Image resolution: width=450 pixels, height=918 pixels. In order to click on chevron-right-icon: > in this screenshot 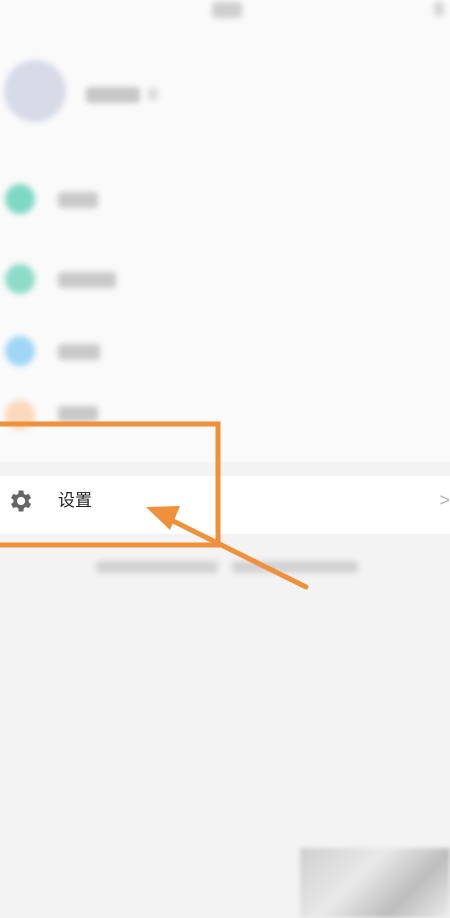, I will do `click(444, 500)`.